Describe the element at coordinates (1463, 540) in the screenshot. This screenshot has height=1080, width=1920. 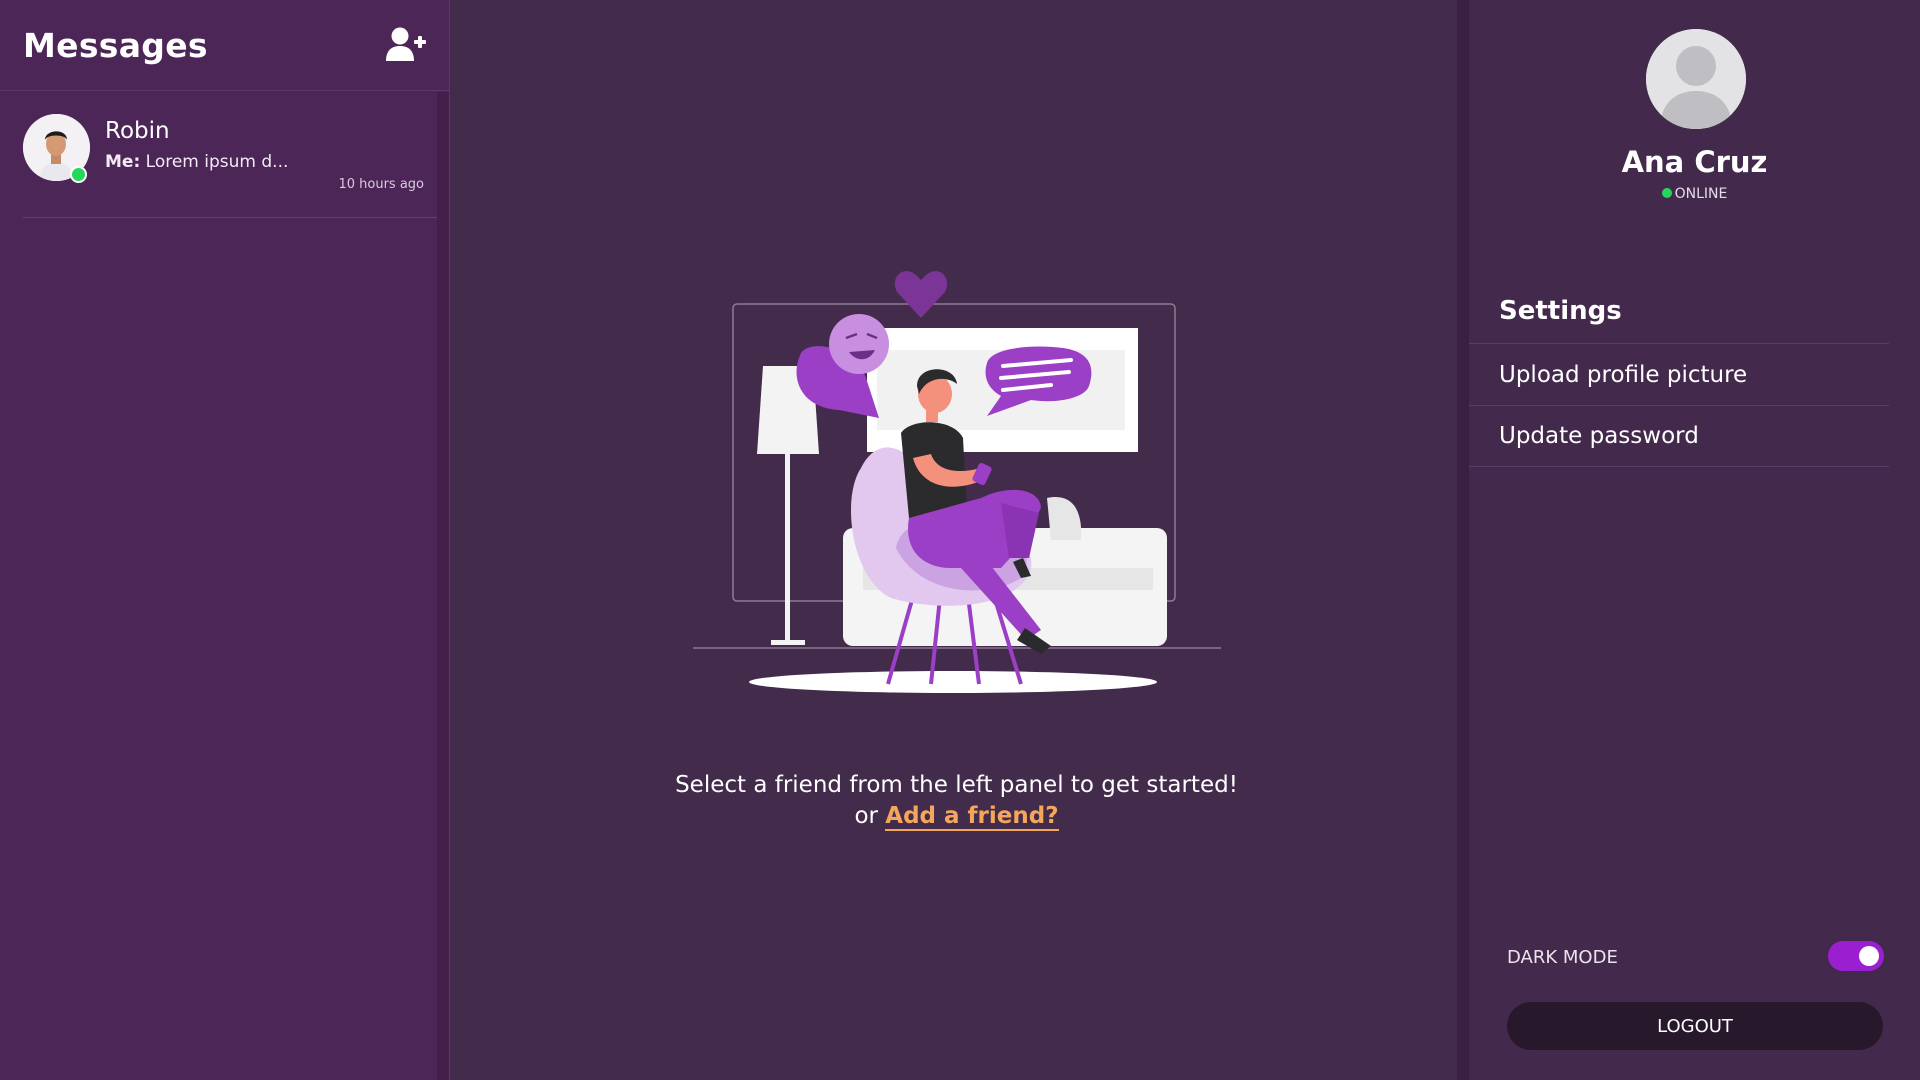
I see `panel-divider` at that location.